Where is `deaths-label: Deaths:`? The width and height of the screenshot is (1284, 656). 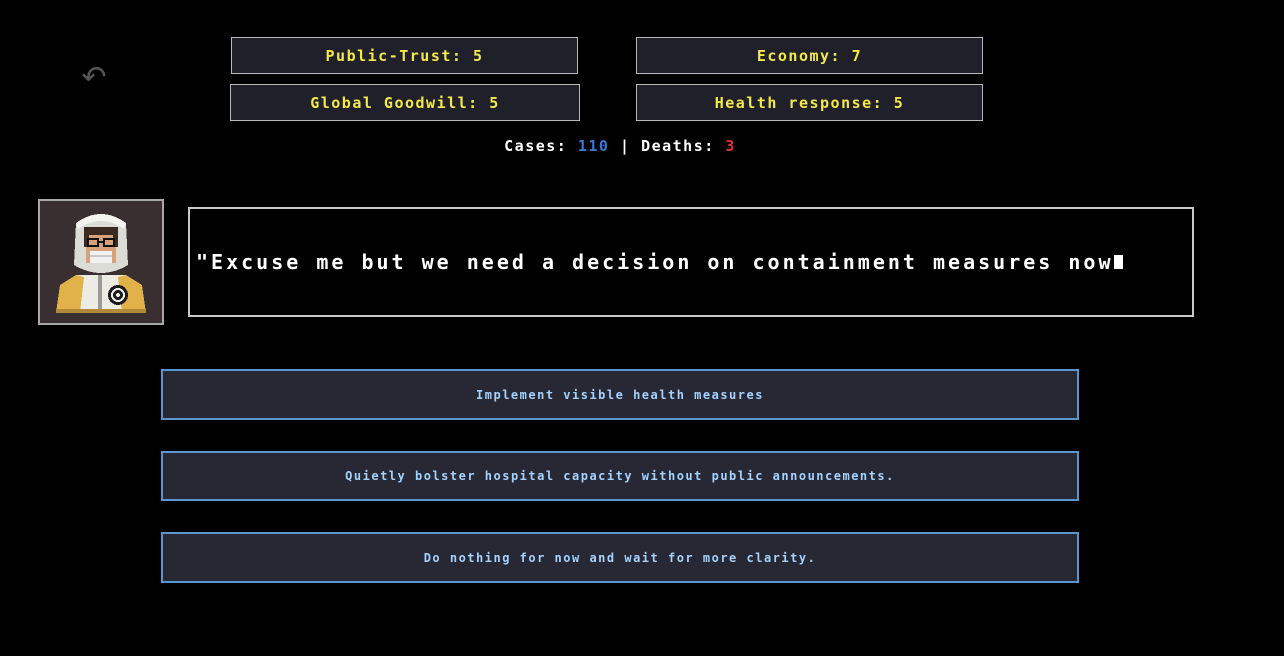 deaths-label: Deaths: is located at coordinates (678, 146).